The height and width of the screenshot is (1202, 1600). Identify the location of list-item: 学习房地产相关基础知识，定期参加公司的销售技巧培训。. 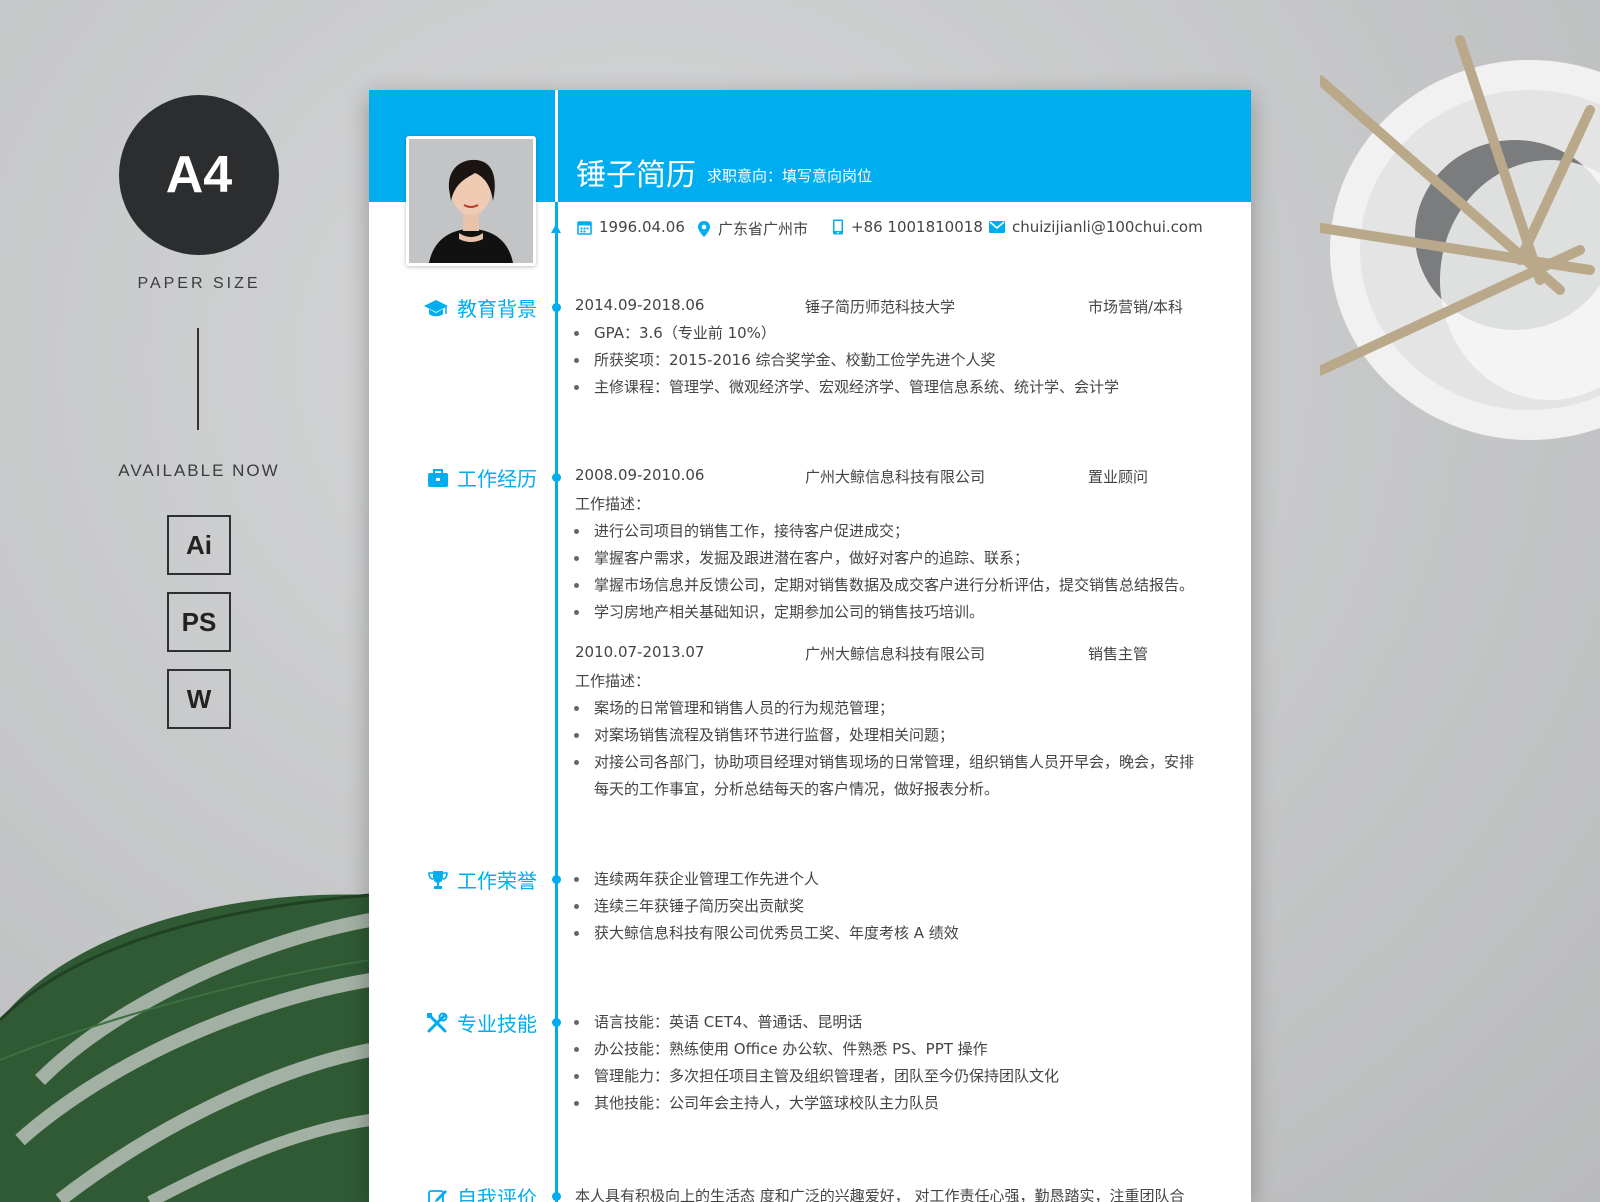
(779, 611).